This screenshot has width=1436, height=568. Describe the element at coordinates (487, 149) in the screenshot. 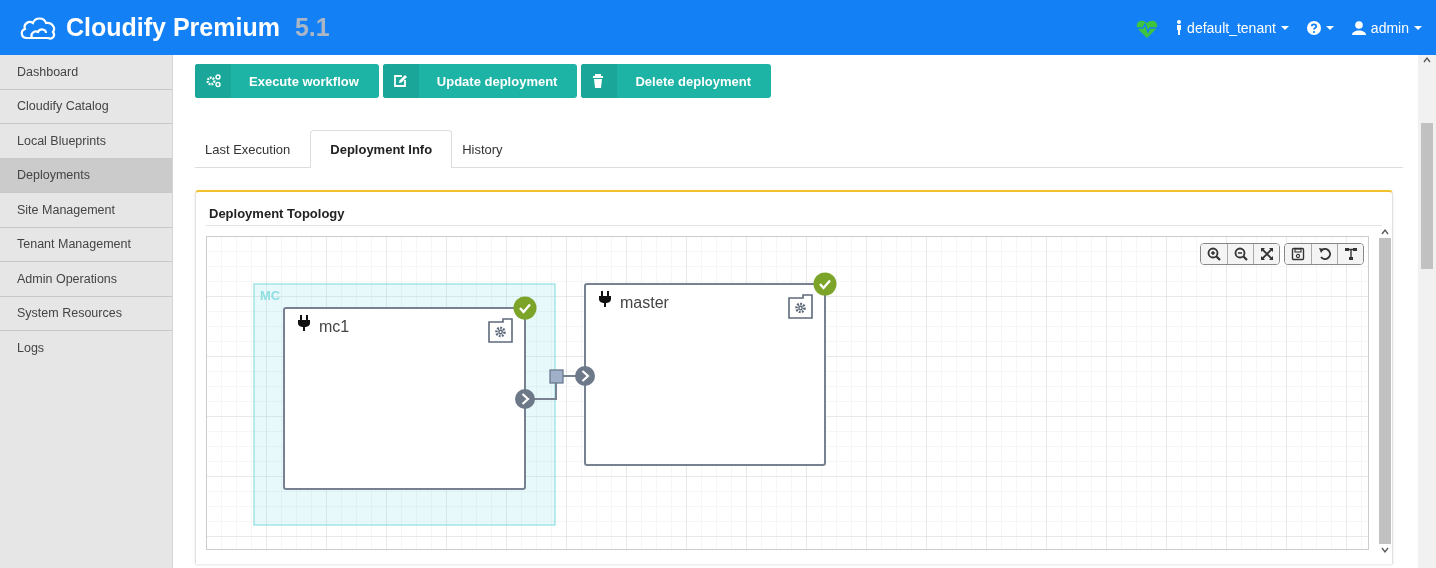

I see `tab: History` at that location.